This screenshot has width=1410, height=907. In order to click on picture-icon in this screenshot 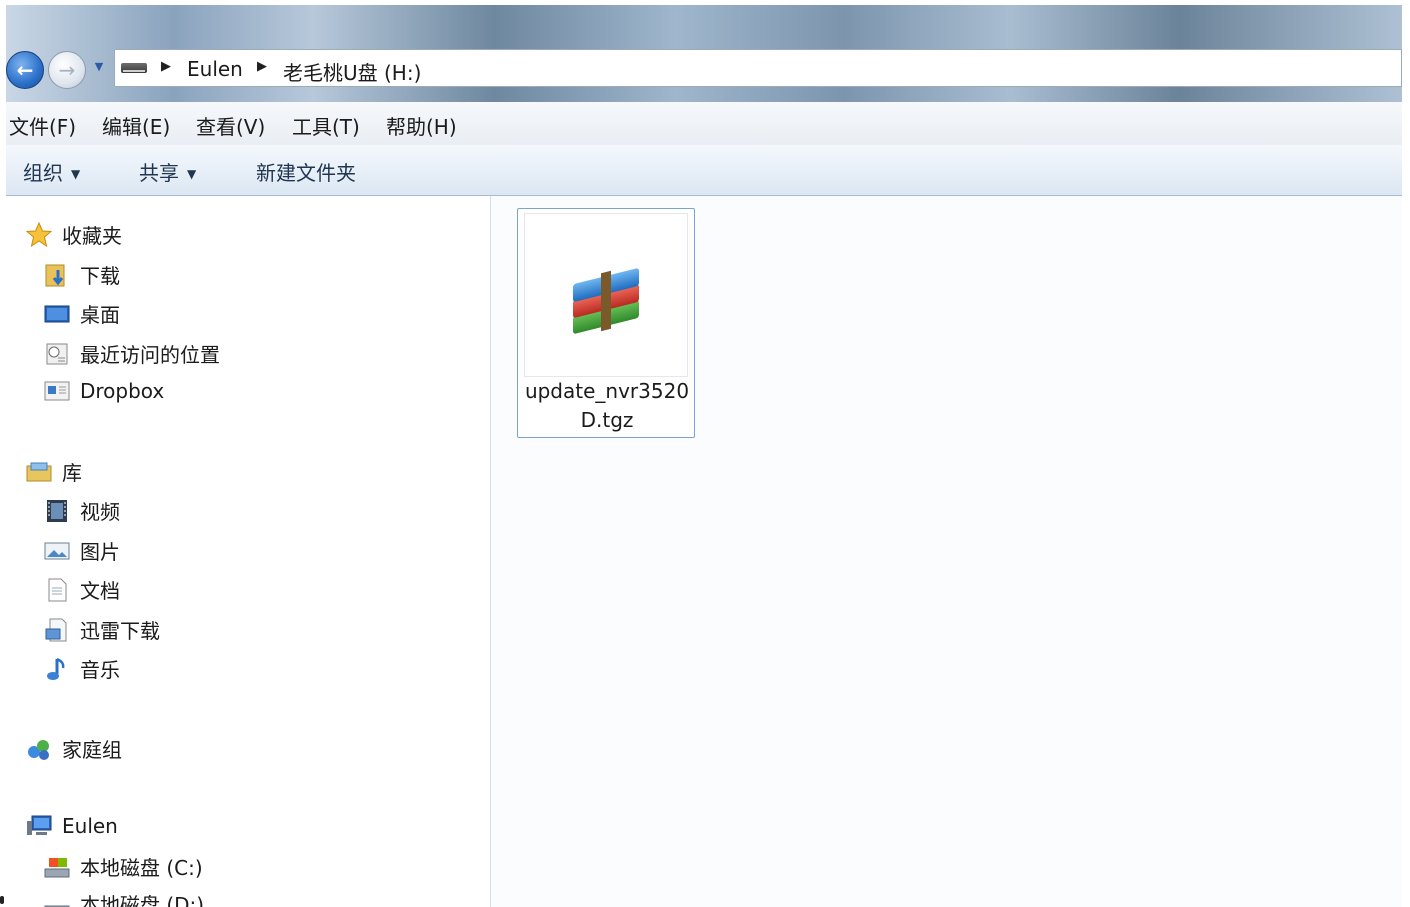, I will do `click(57, 551)`.